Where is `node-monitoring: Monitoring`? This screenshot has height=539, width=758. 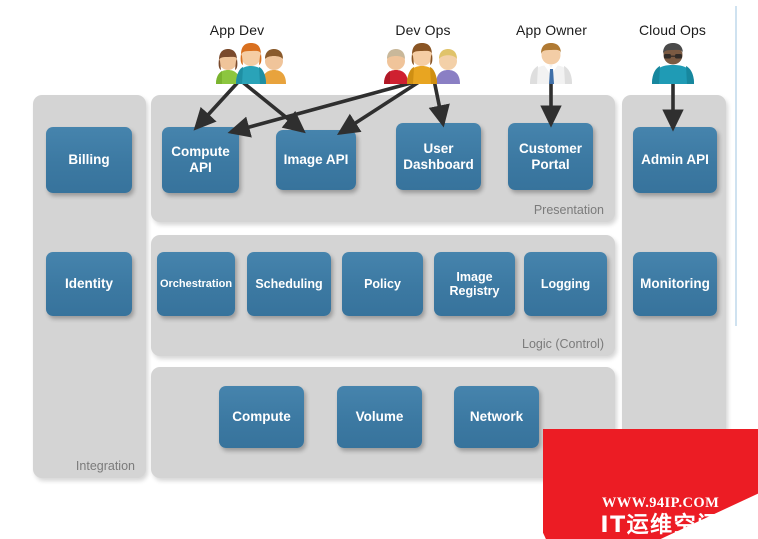
node-monitoring: Monitoring is located at coordinates (675, 284).